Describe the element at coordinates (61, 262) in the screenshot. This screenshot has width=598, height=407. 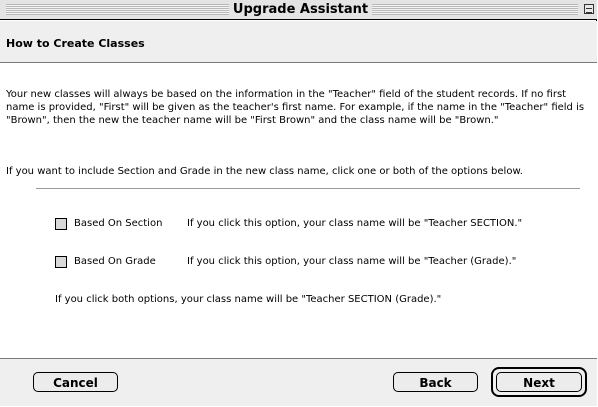
I see `based-on-grade-checkbox` at that location.